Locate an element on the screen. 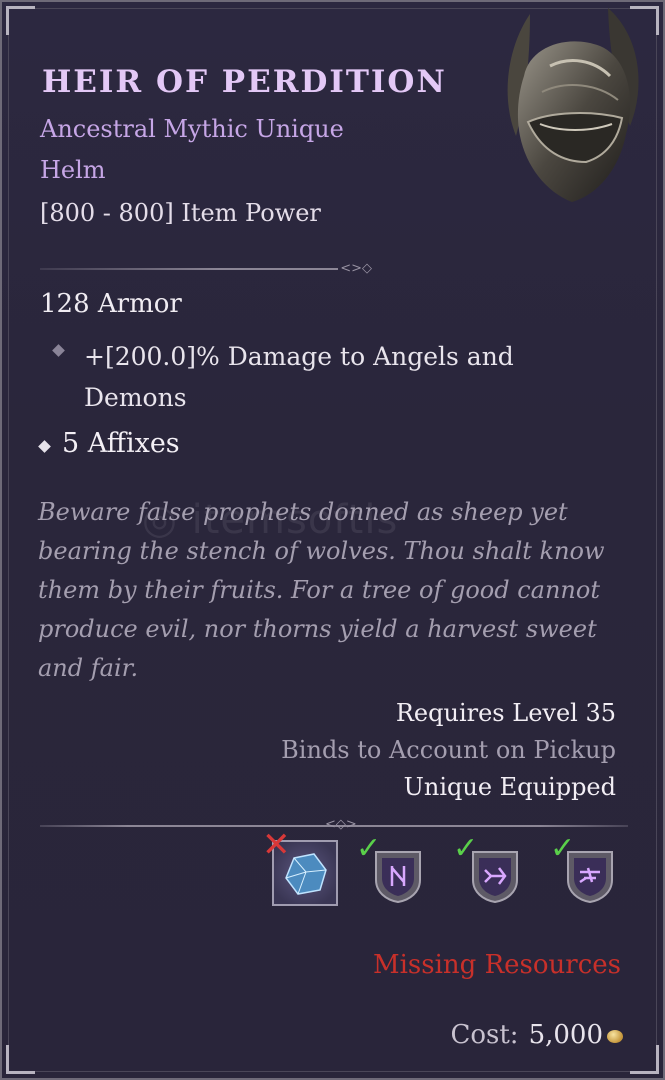 This screenshot has height=1080, width=665. helm-item-icon is located at coordinates (573, 105).